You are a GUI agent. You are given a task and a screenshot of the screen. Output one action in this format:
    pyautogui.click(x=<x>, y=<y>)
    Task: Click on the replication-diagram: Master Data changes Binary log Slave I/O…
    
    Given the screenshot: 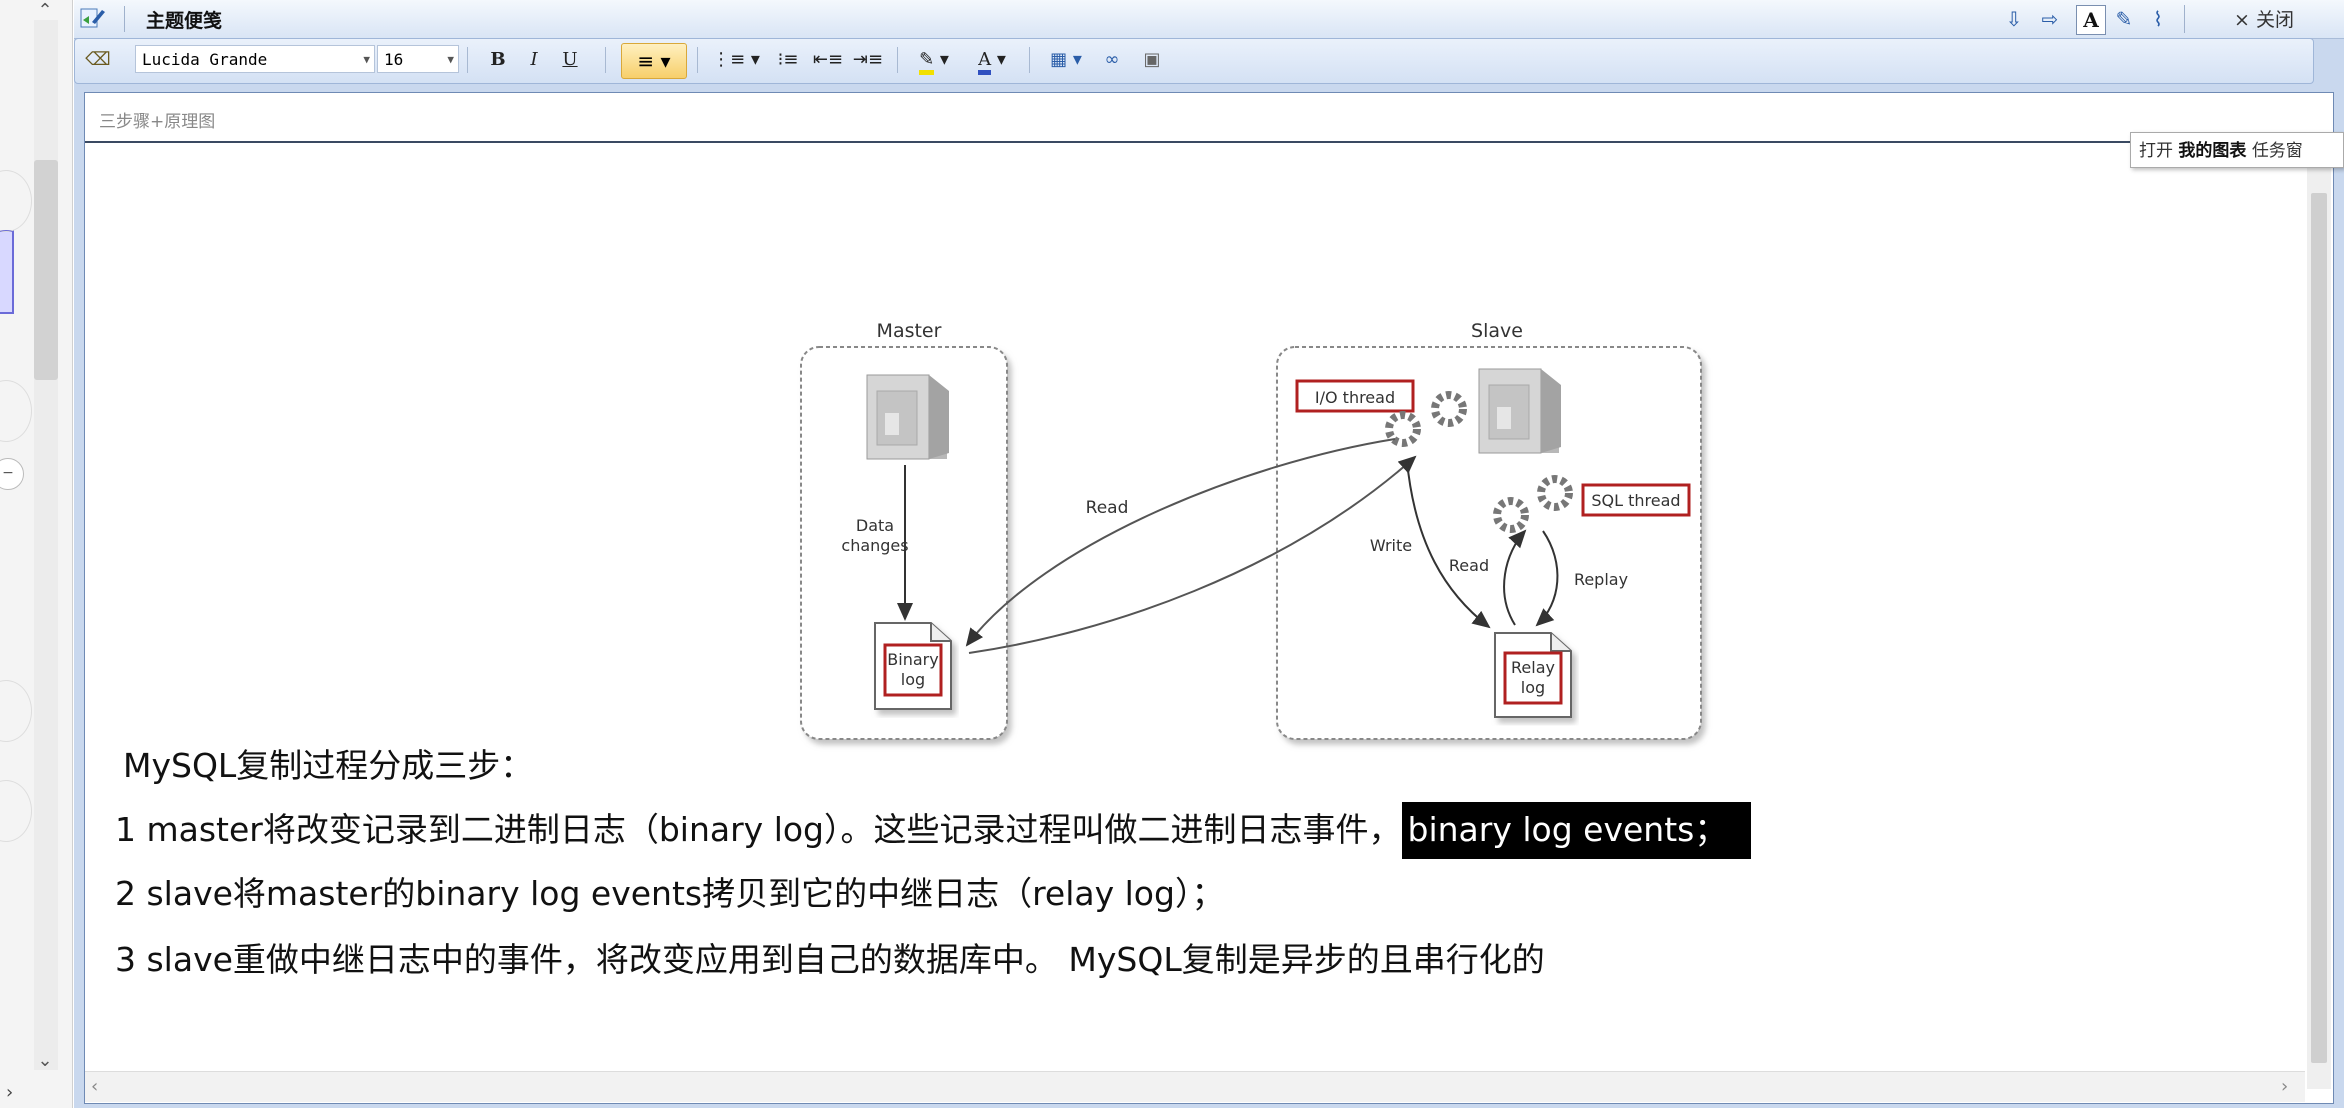 What is the action you would take?
    pyautogui.click(x=1251, y=530)
    